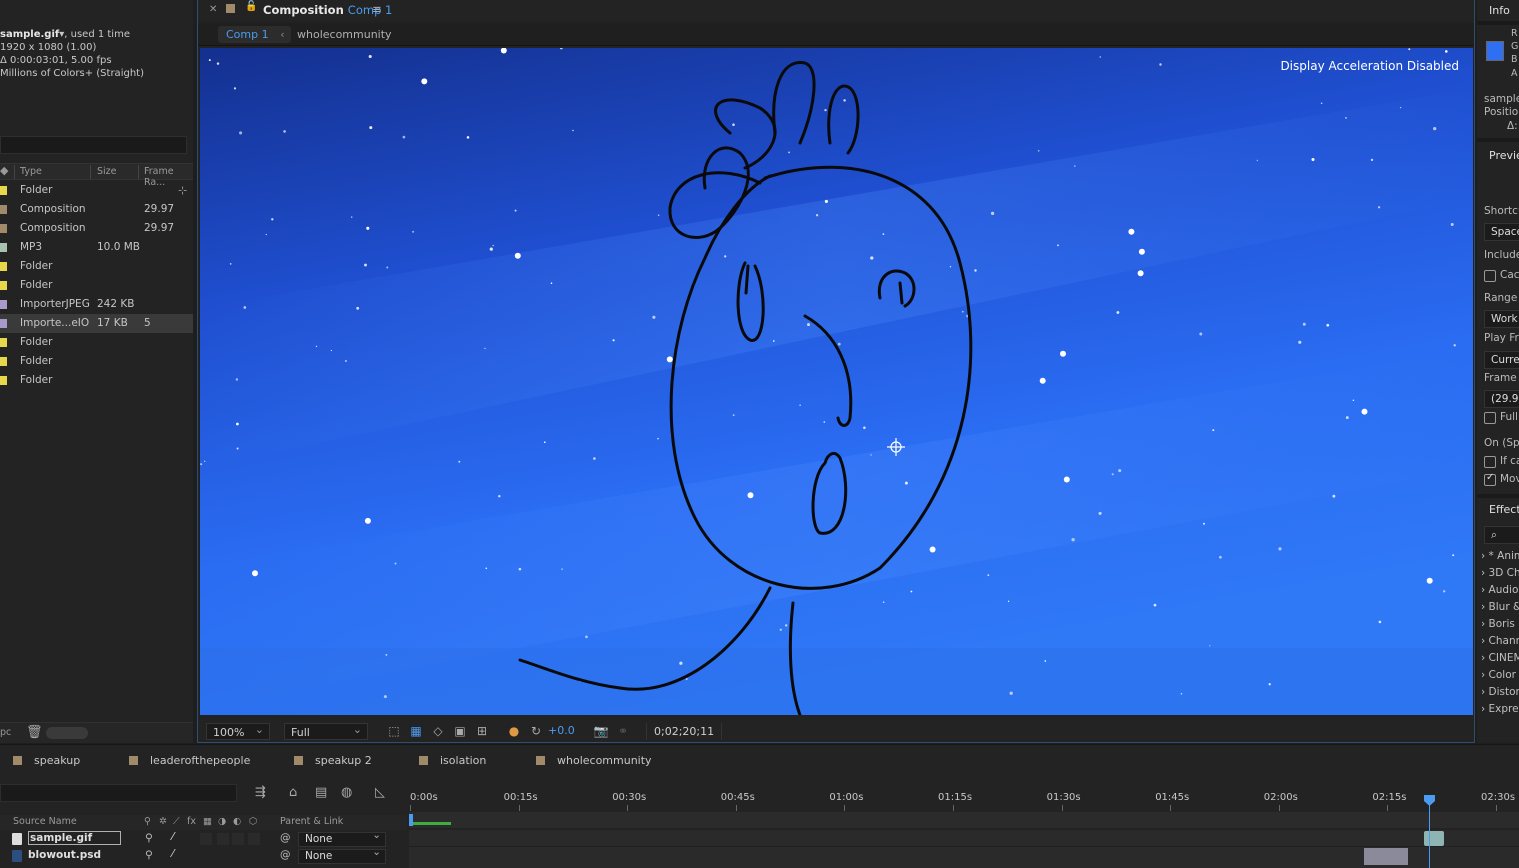 This screenshot has height=868, width=1519. I want to click on timeline-search-input, so click(118, 793).